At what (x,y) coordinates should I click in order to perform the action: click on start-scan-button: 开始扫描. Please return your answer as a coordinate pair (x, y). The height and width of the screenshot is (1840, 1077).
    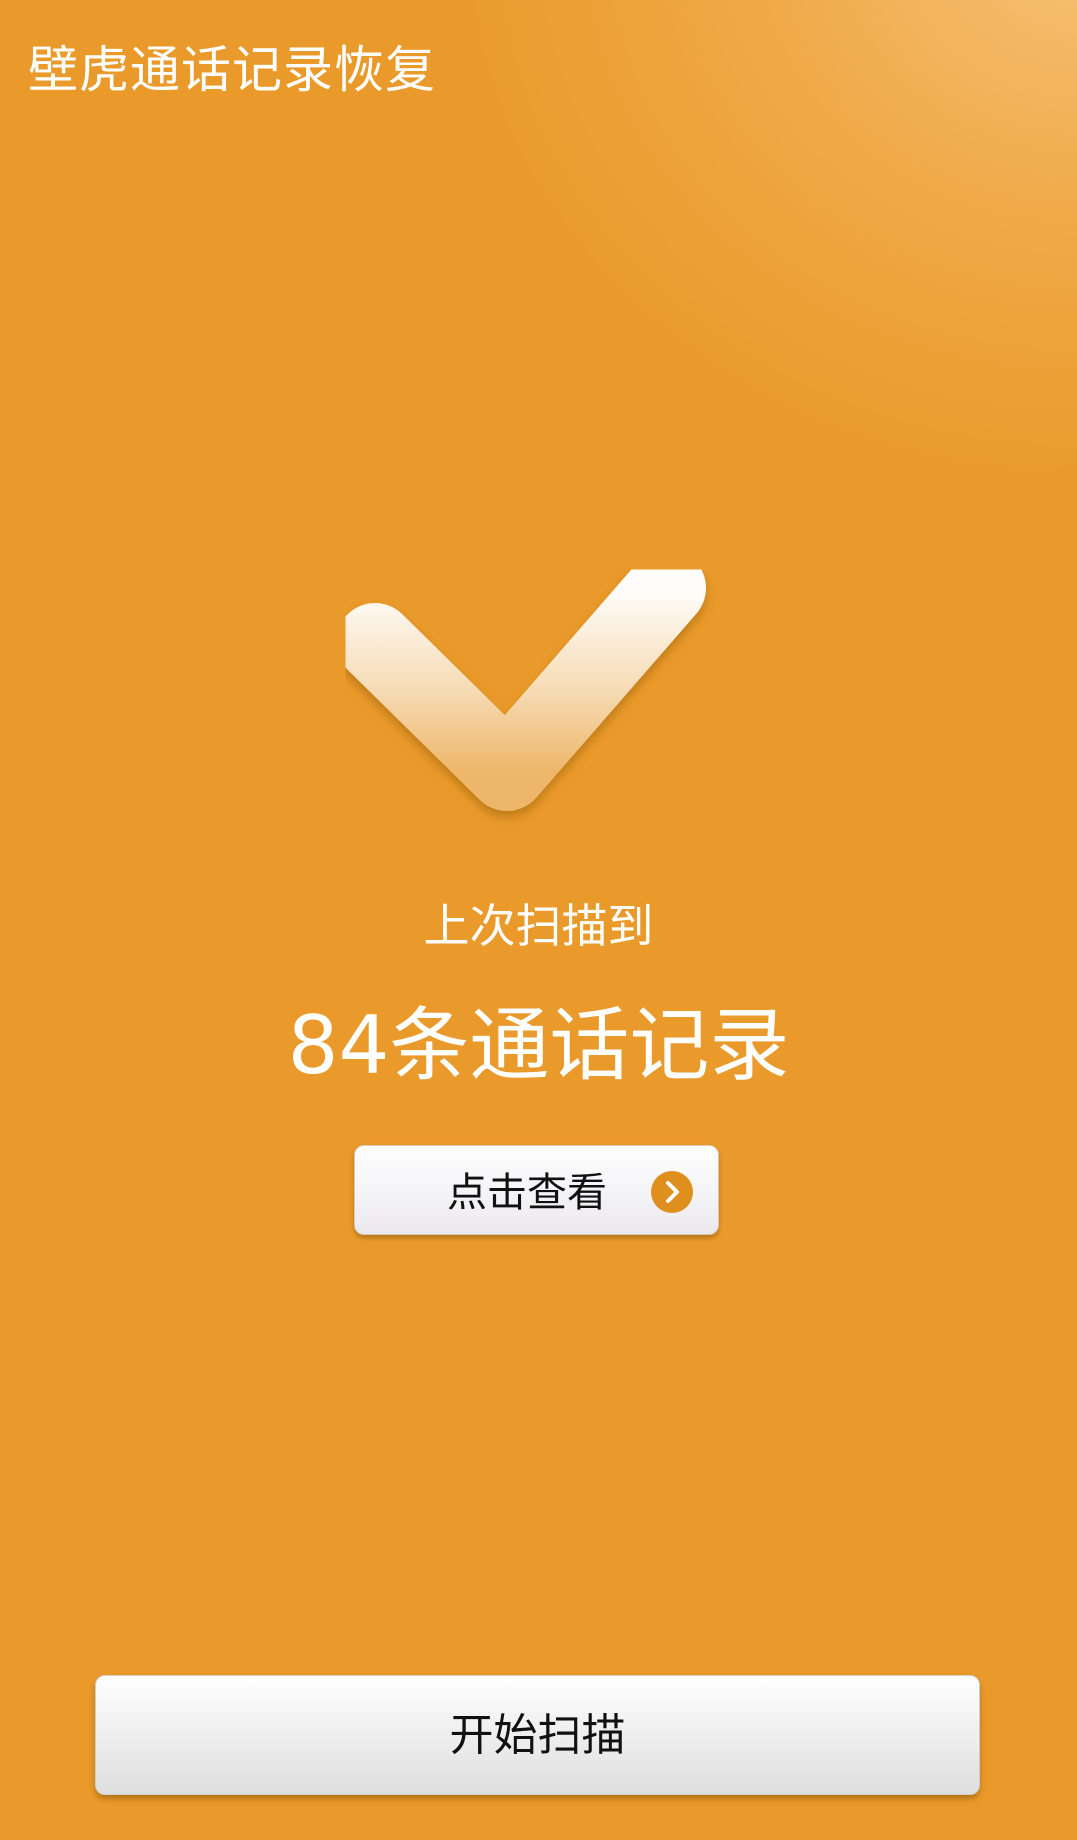
    Looking at the image, I should click on (537, 1735).